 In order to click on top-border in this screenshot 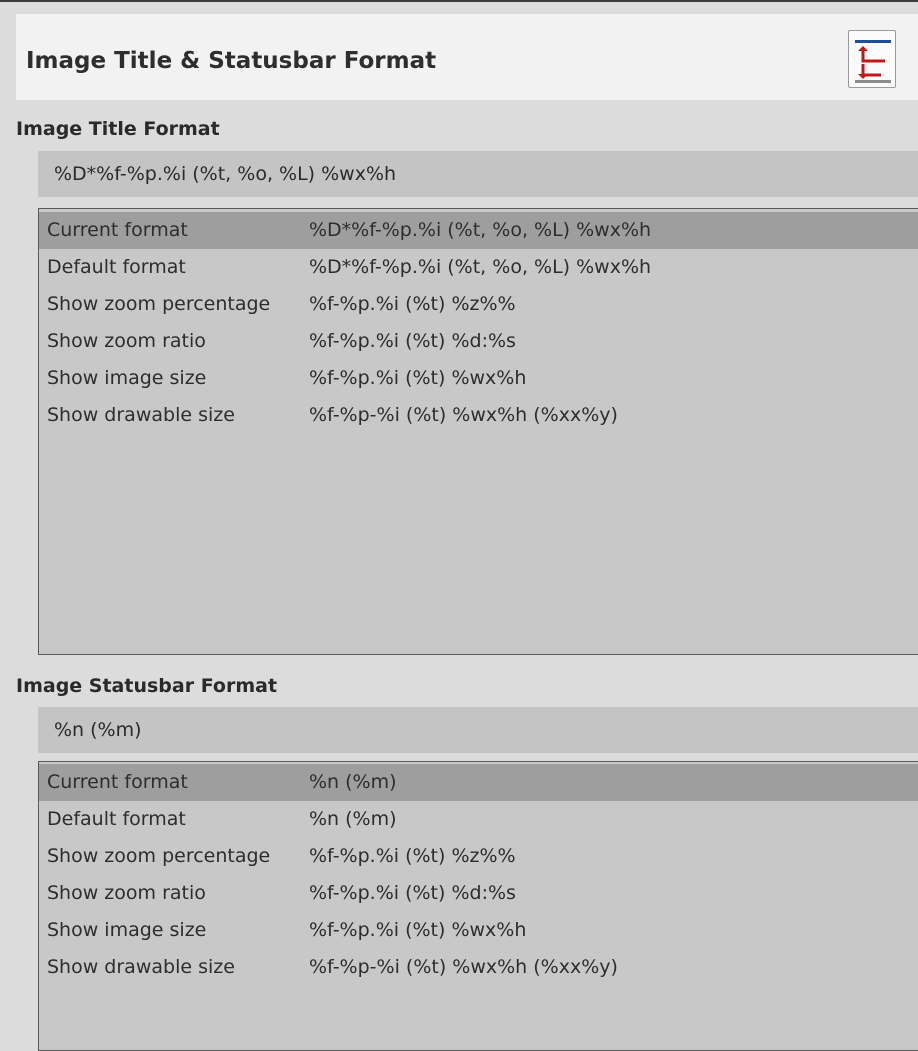, I will do `click(459, 1)`.